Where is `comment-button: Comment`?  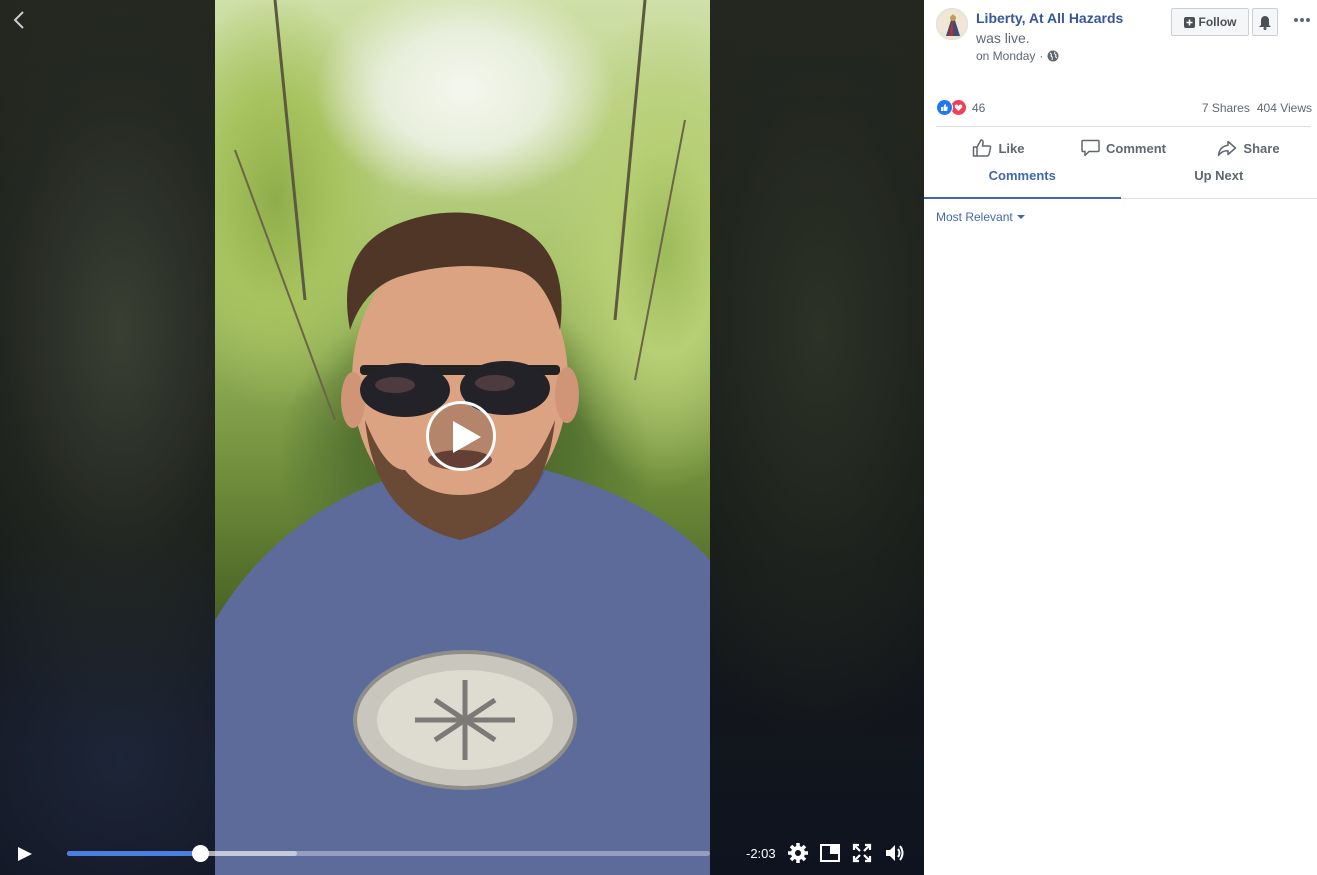
comment-button: Comment is located at coordinates (1123, 148).